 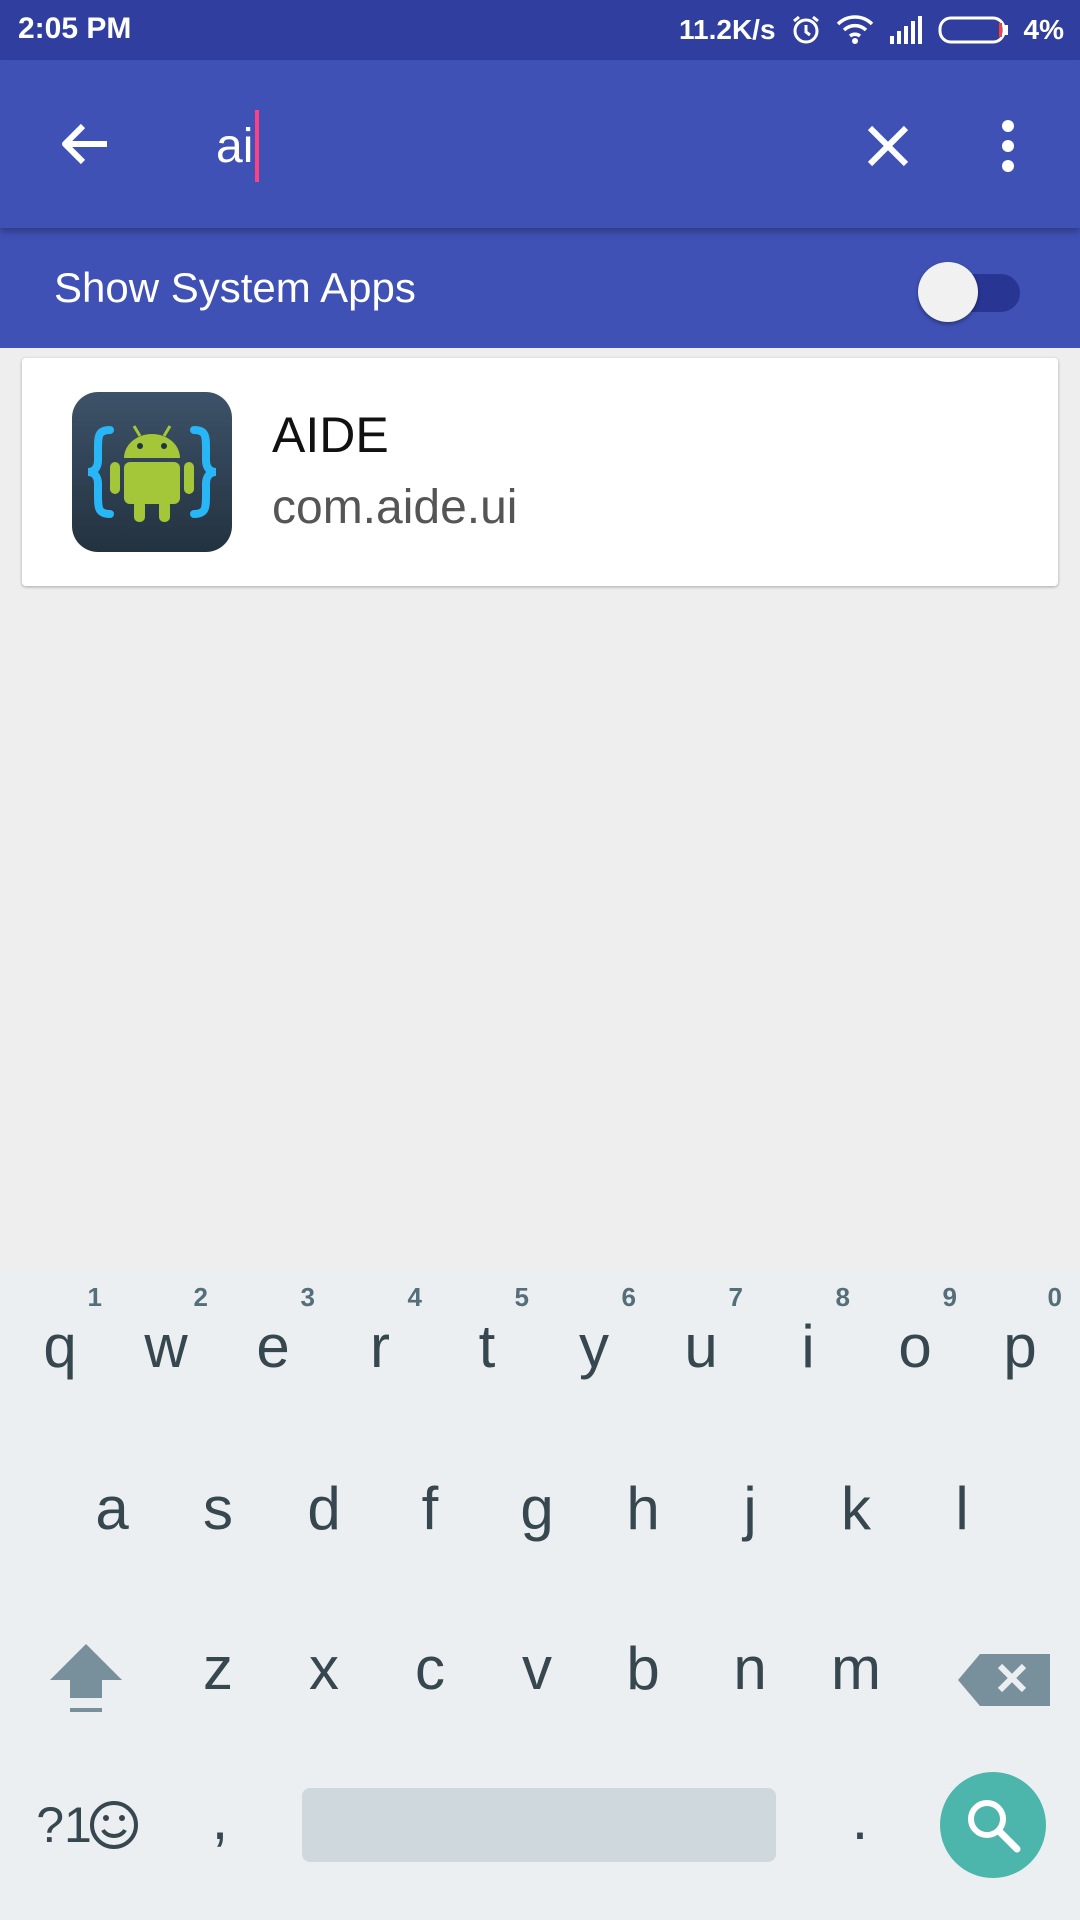 I want to click on key-label: s, so click(x=218, y=1508).